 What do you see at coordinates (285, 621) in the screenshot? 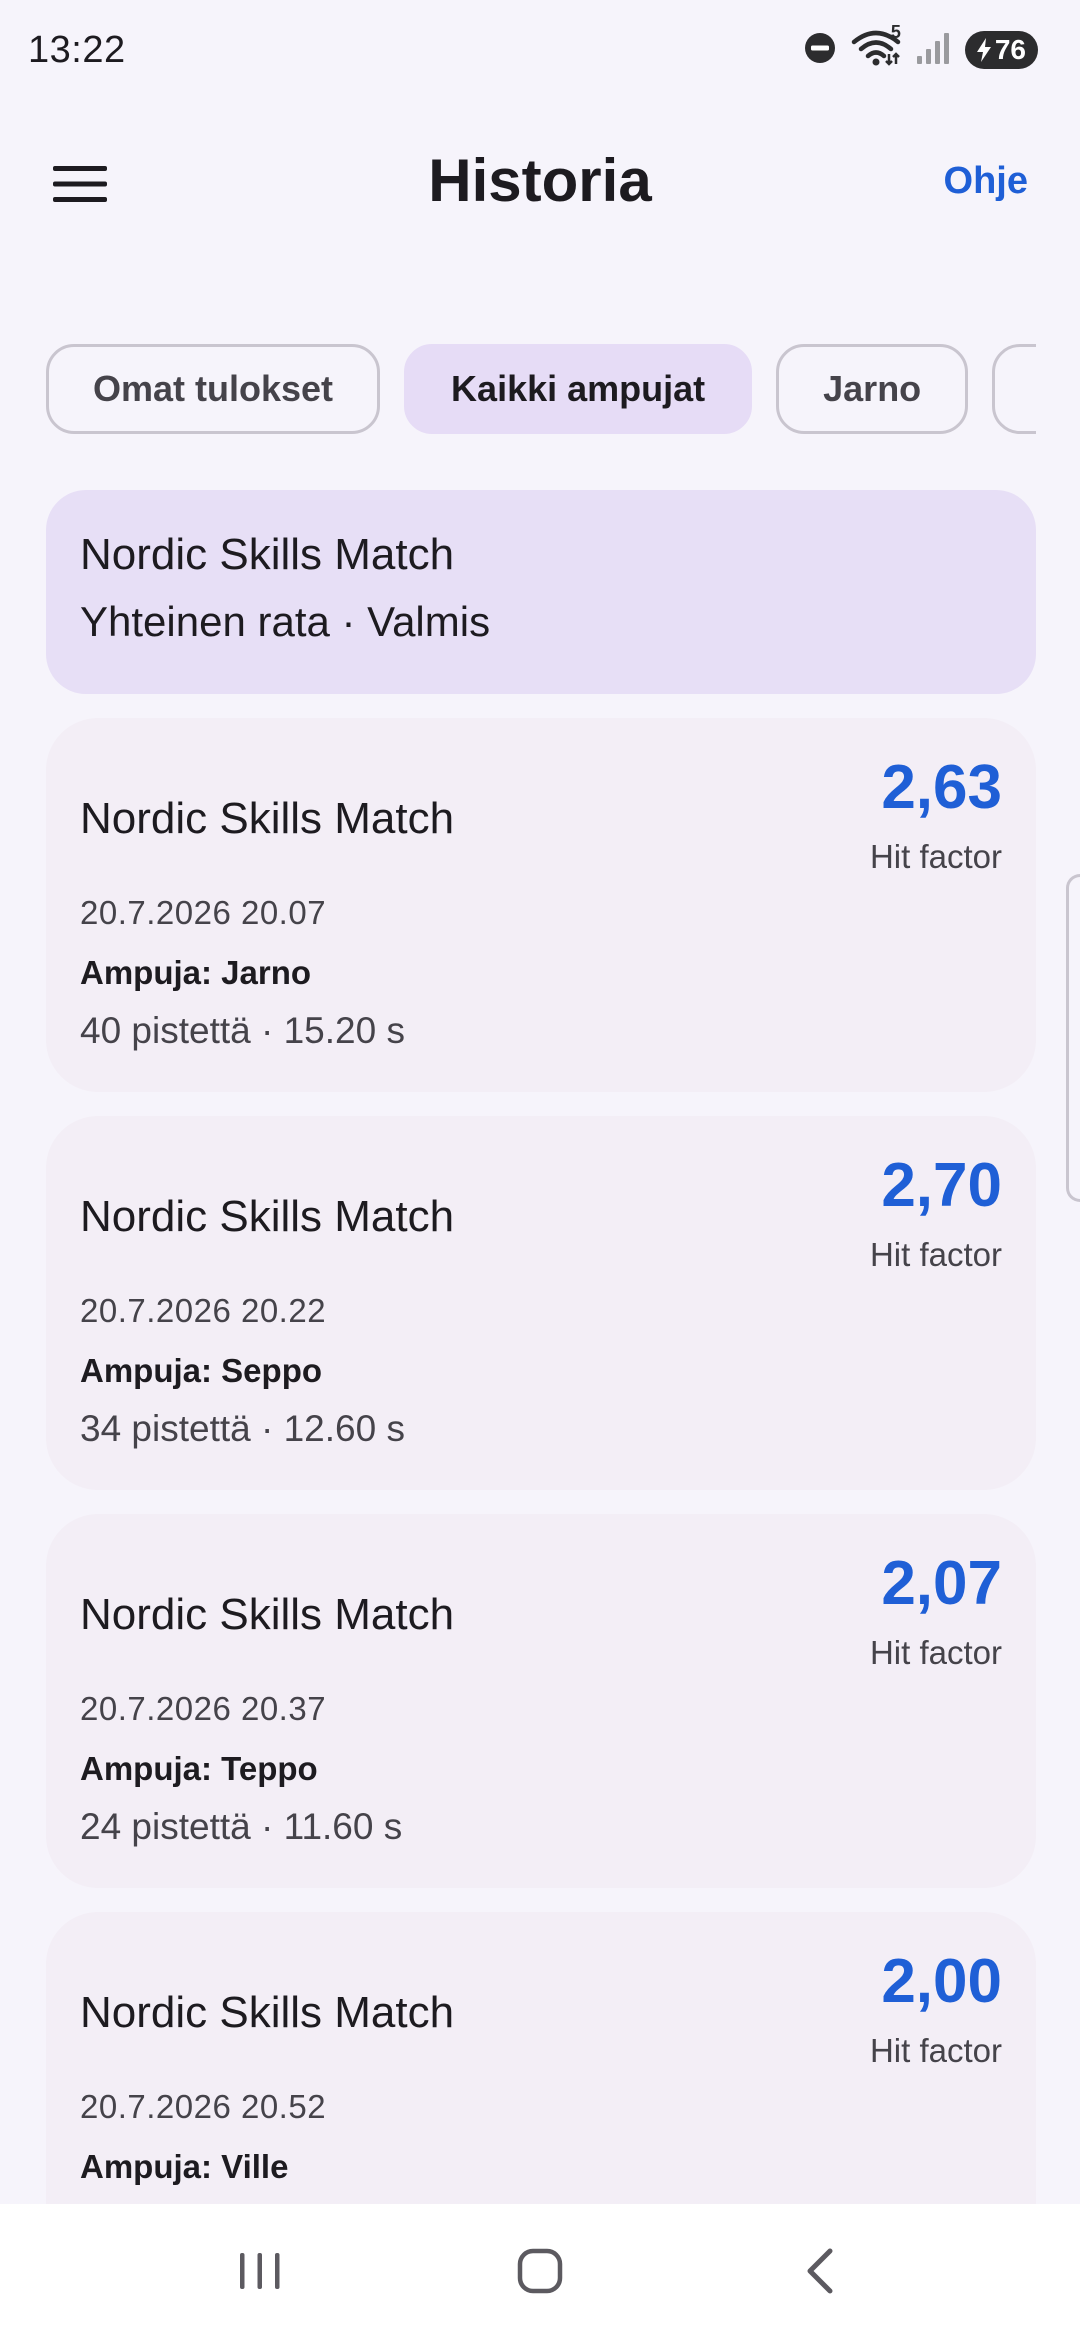
I see `match-header-subtitle: Yhteinen rata · Valmis` at bounding box center [285, 621].